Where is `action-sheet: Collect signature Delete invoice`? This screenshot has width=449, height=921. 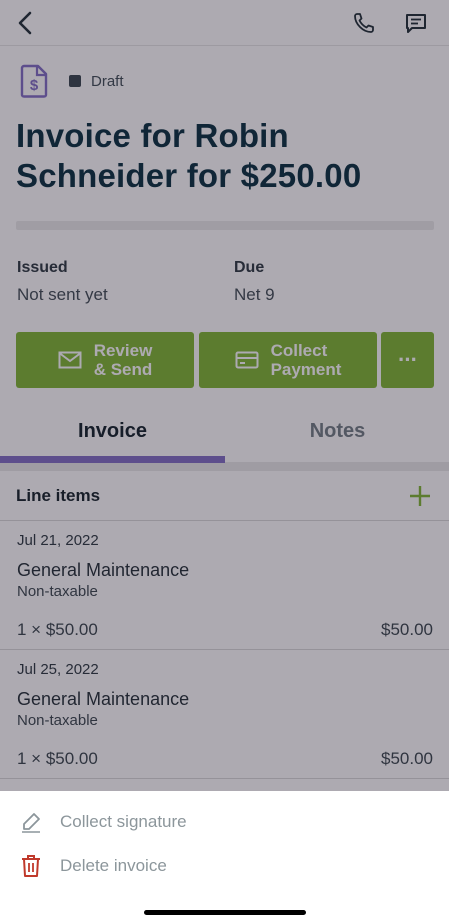
action-sheet: Collect signature Delete invoice is located at coordinates (224, 856).